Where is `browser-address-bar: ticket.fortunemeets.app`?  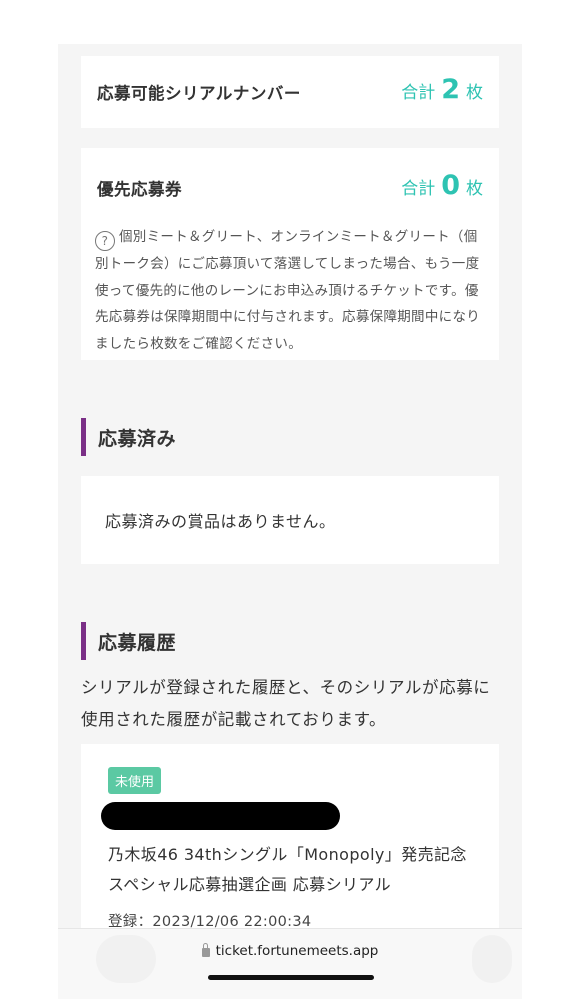
browser-address-bar: ticket.fortunemeets.app is located at coordinates (290, 963).